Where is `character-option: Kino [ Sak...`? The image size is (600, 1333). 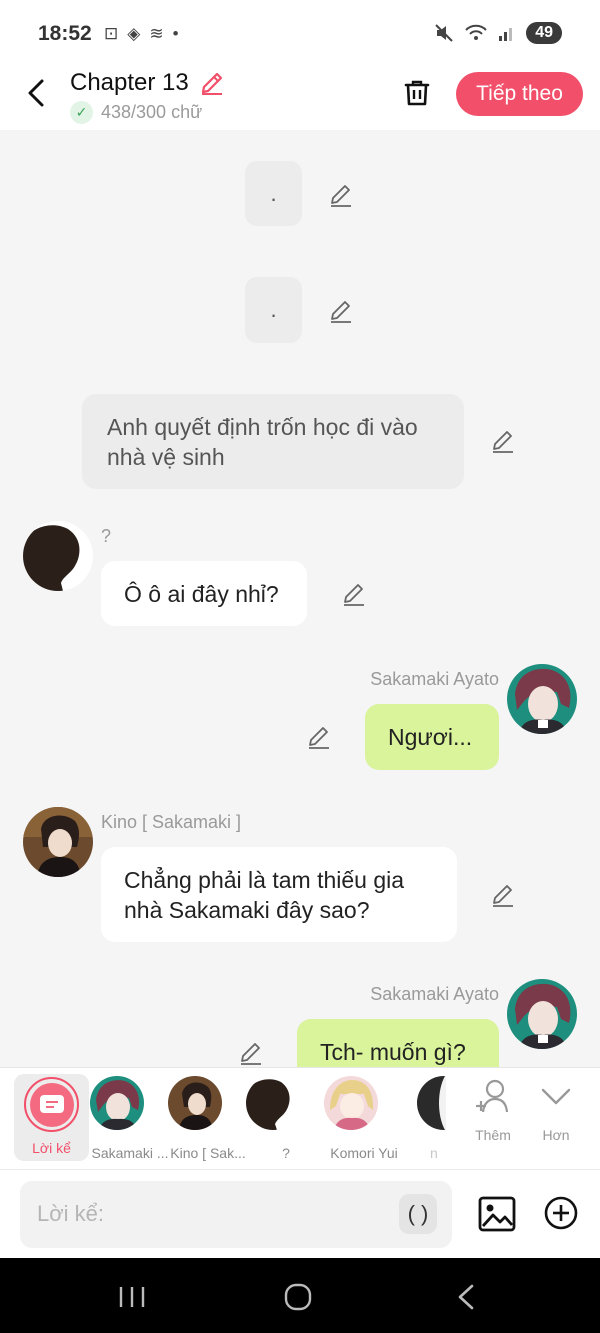 character-option: Kino [ Sak... is located at coordinates (208, 1118).